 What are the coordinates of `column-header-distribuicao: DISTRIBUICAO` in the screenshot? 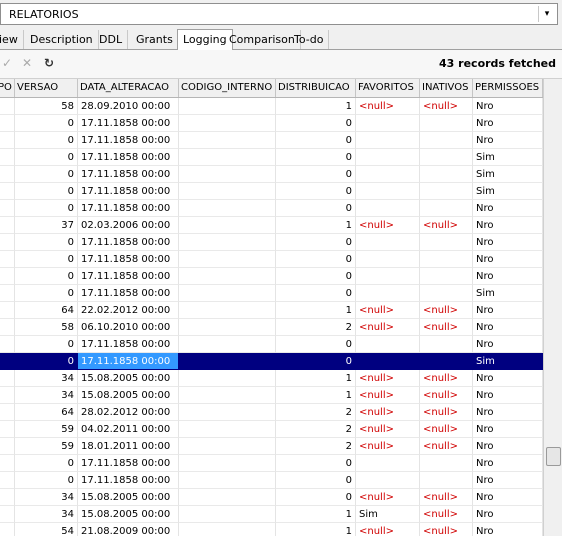 It's located at (316, 88).